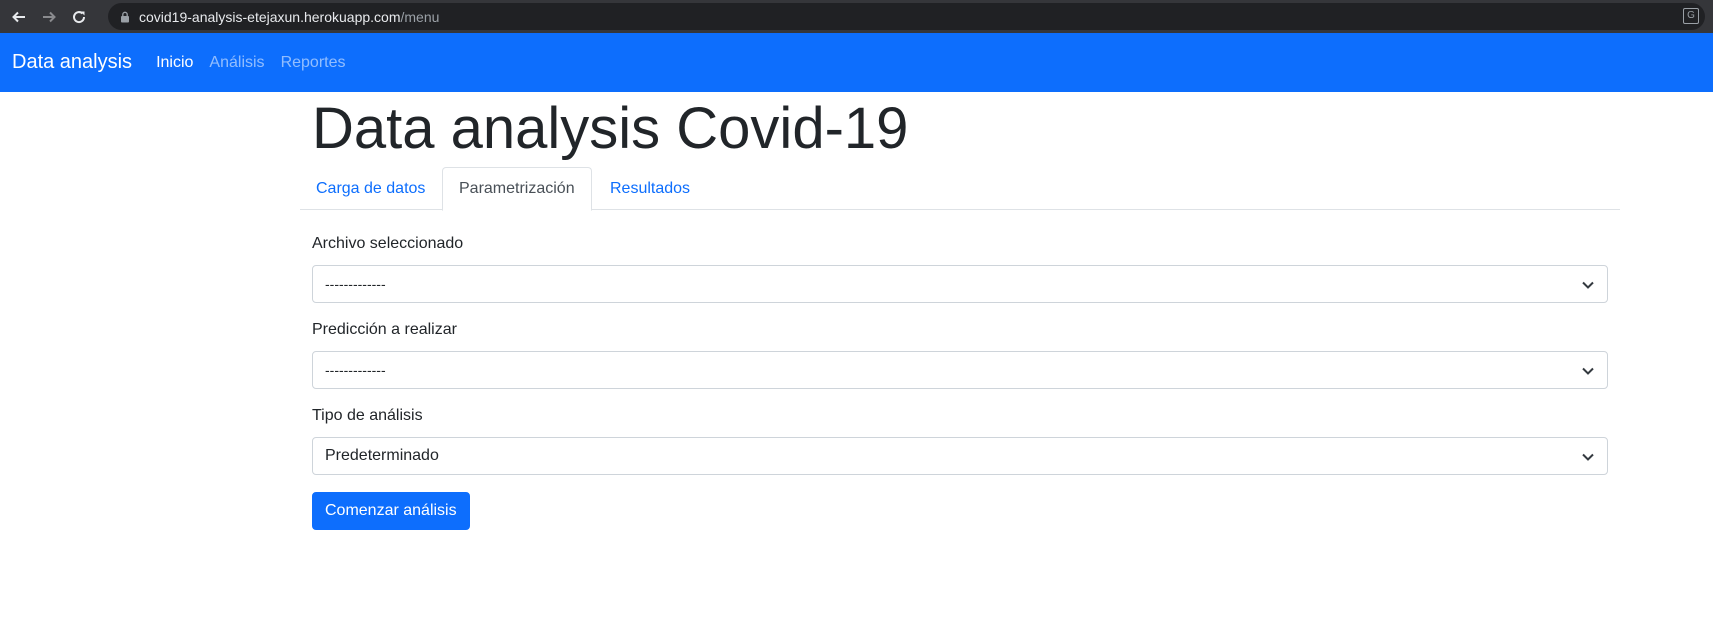 Image resolution: width=1713 pixels, height=619 pixels. Describe the element at coordinates (19, 17) in the screenshot. I see `back-arrow-icon` at that location.